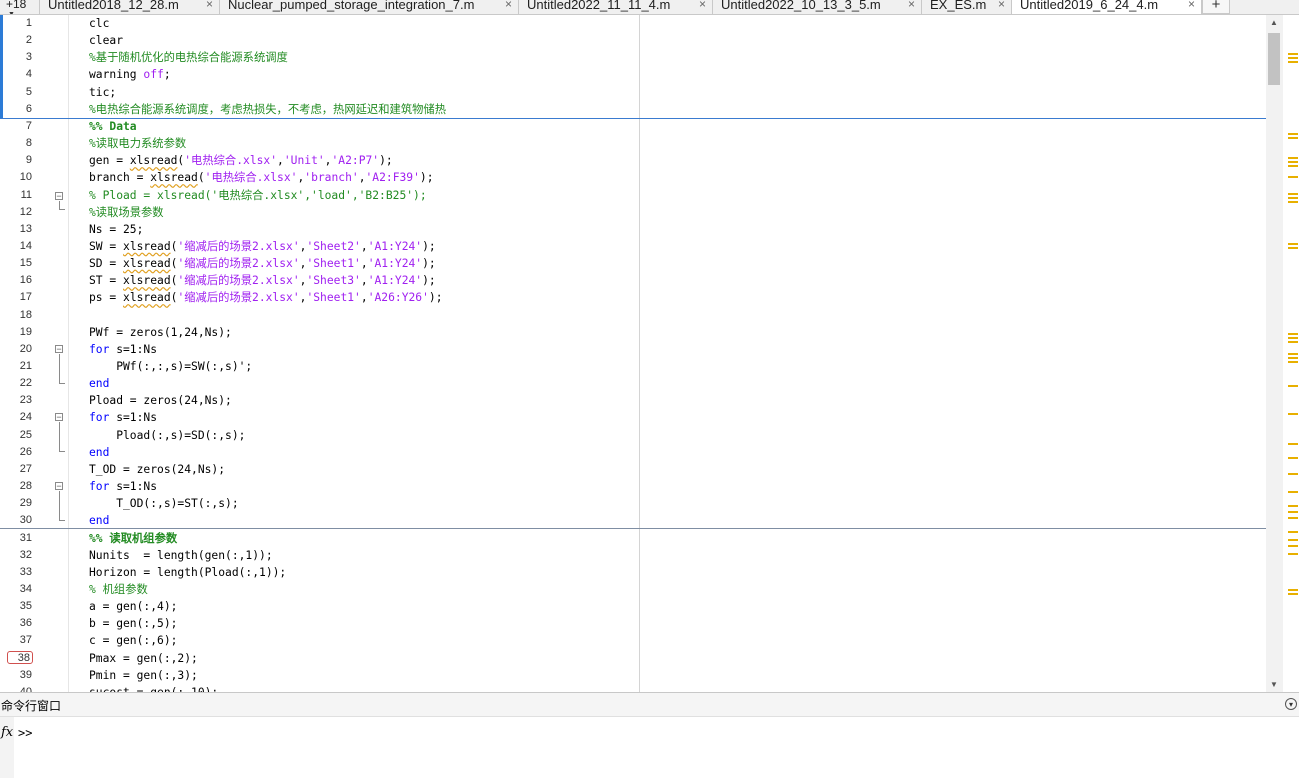 The image size is (1299, 778). What do you see at coordinates (16, 143) in the screenshot?
I see `line-number: 8` at bounding box center [16, 143].